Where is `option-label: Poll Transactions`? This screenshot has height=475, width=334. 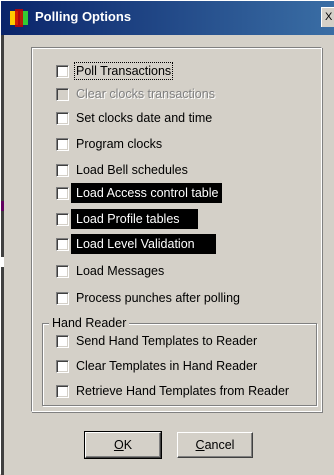 option-label: Poll Transactions is located at coordinates (123, 71).